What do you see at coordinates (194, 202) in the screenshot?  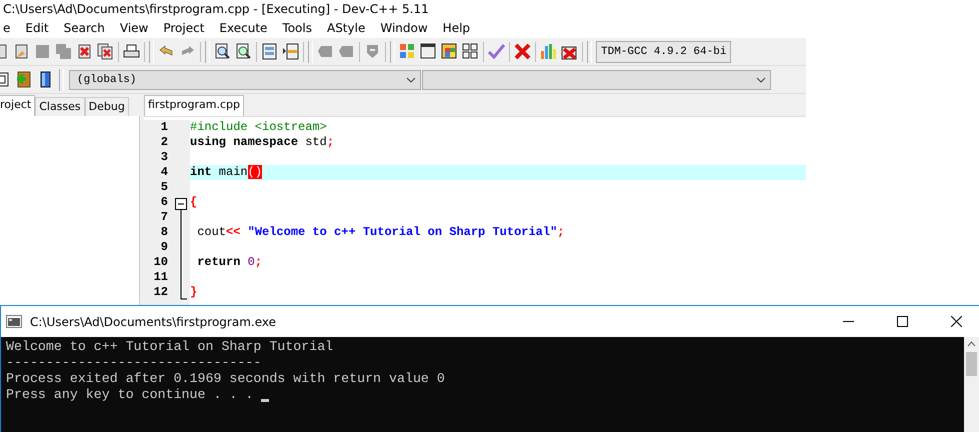 I see `code-line: {` at bounding box center [194, 202].